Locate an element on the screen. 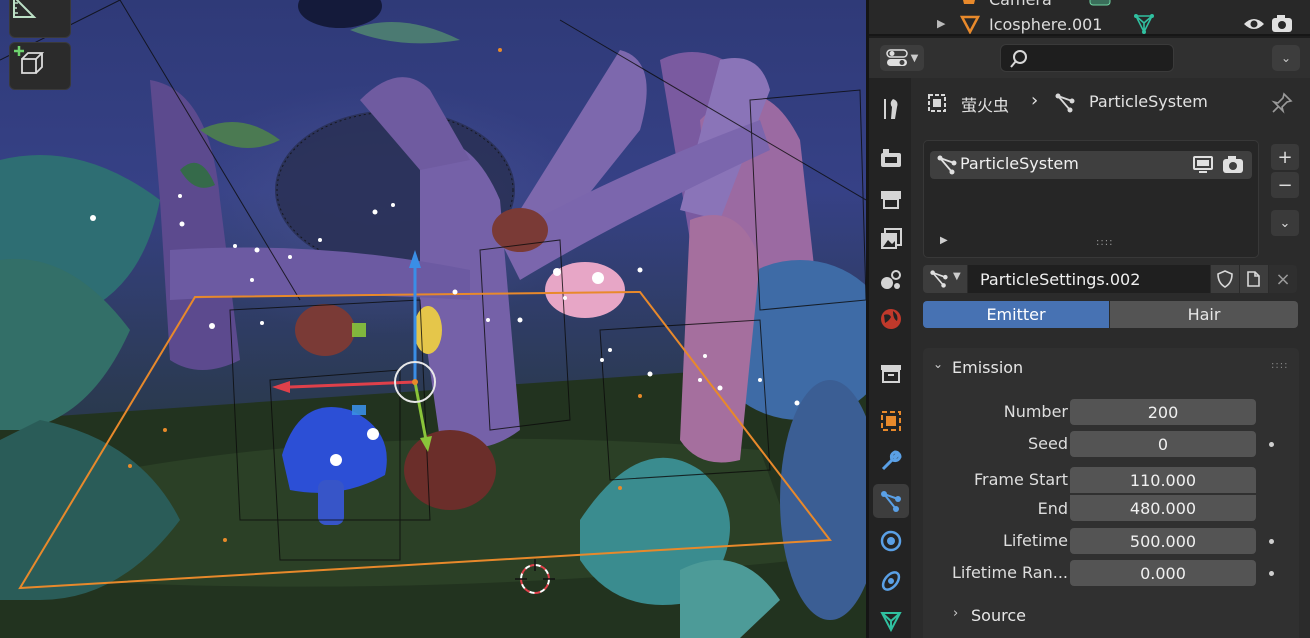 This screenshot has width=1310, height=638. scene-icon is located at coordinates (891, 279).